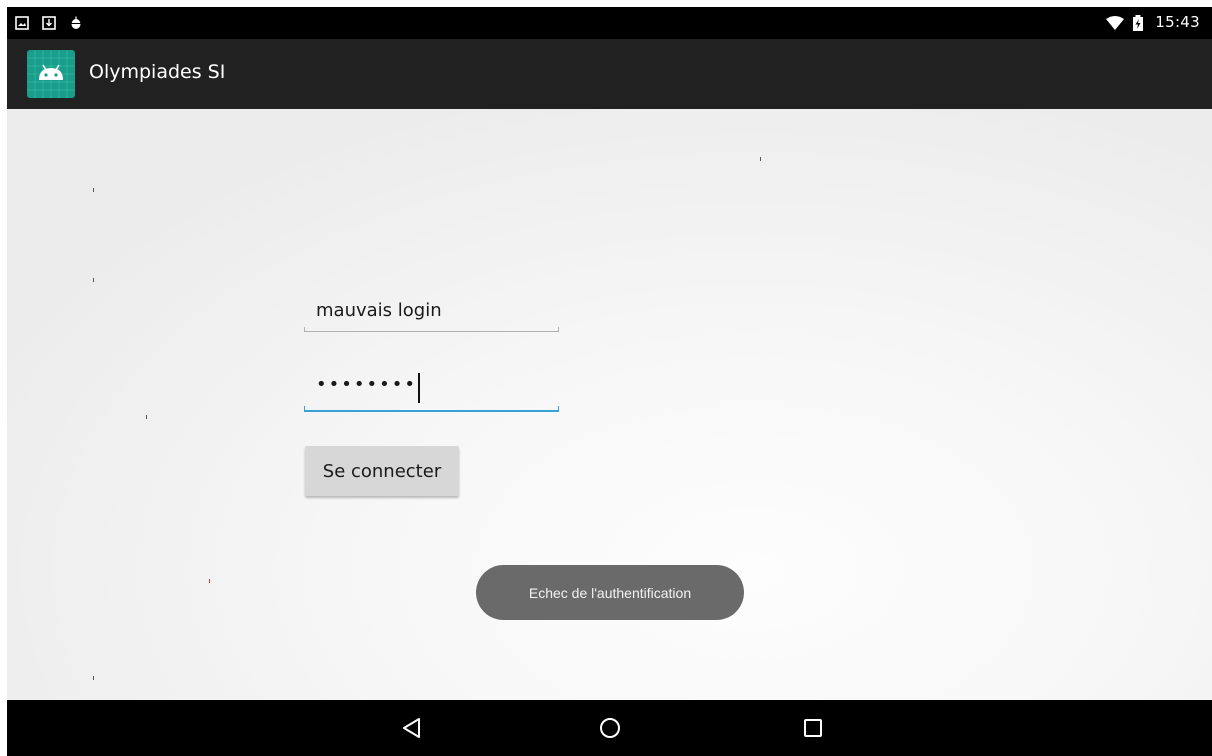  What do you see at coordinates (609, 74) in the screenshot?
I see `action-bar: Olympiades SI` at bounding box center [609, 74].